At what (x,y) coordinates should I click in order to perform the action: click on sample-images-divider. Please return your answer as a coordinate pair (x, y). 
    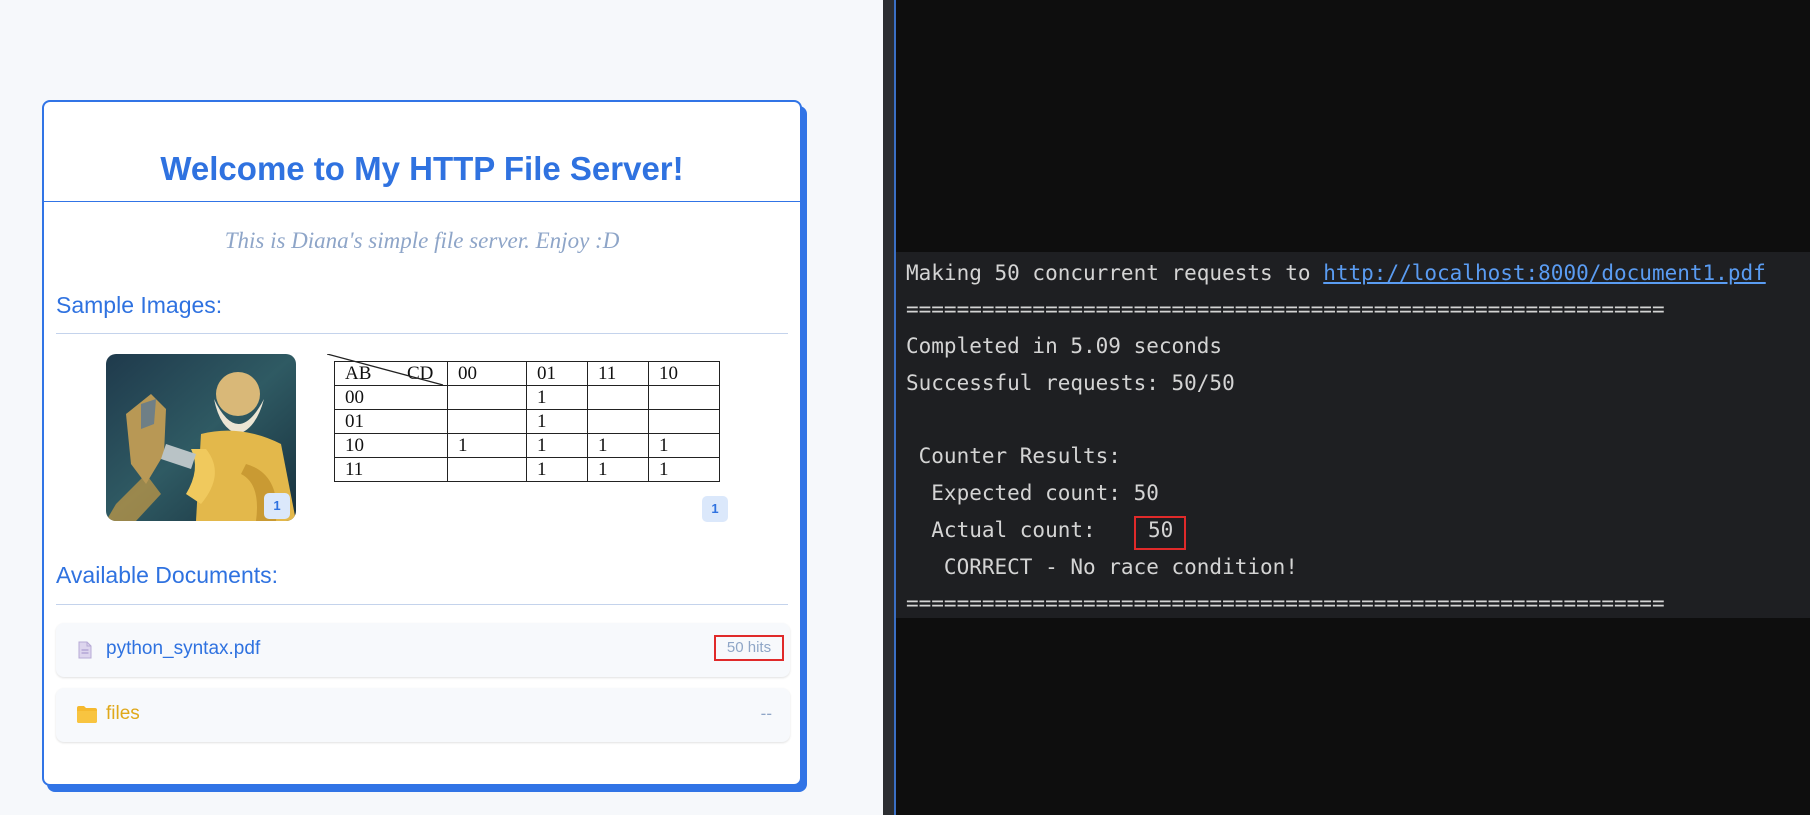
    Looking at the image, I should click on (422, 333).